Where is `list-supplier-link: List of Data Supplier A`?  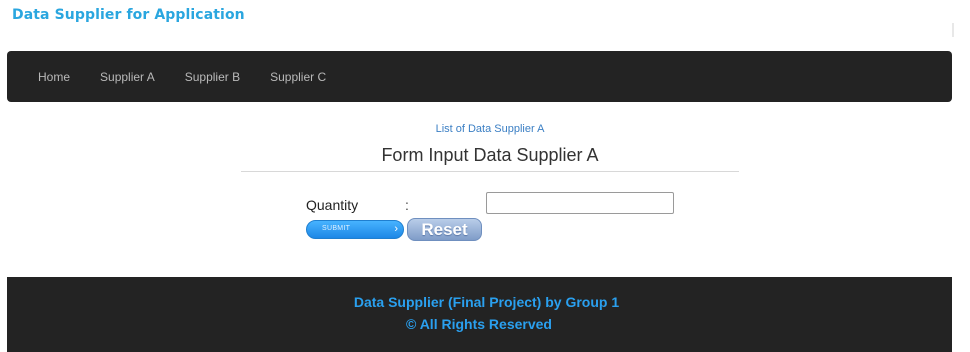
list-supplier-link: List of Data Supplier A is located at coordinates (485, 129).